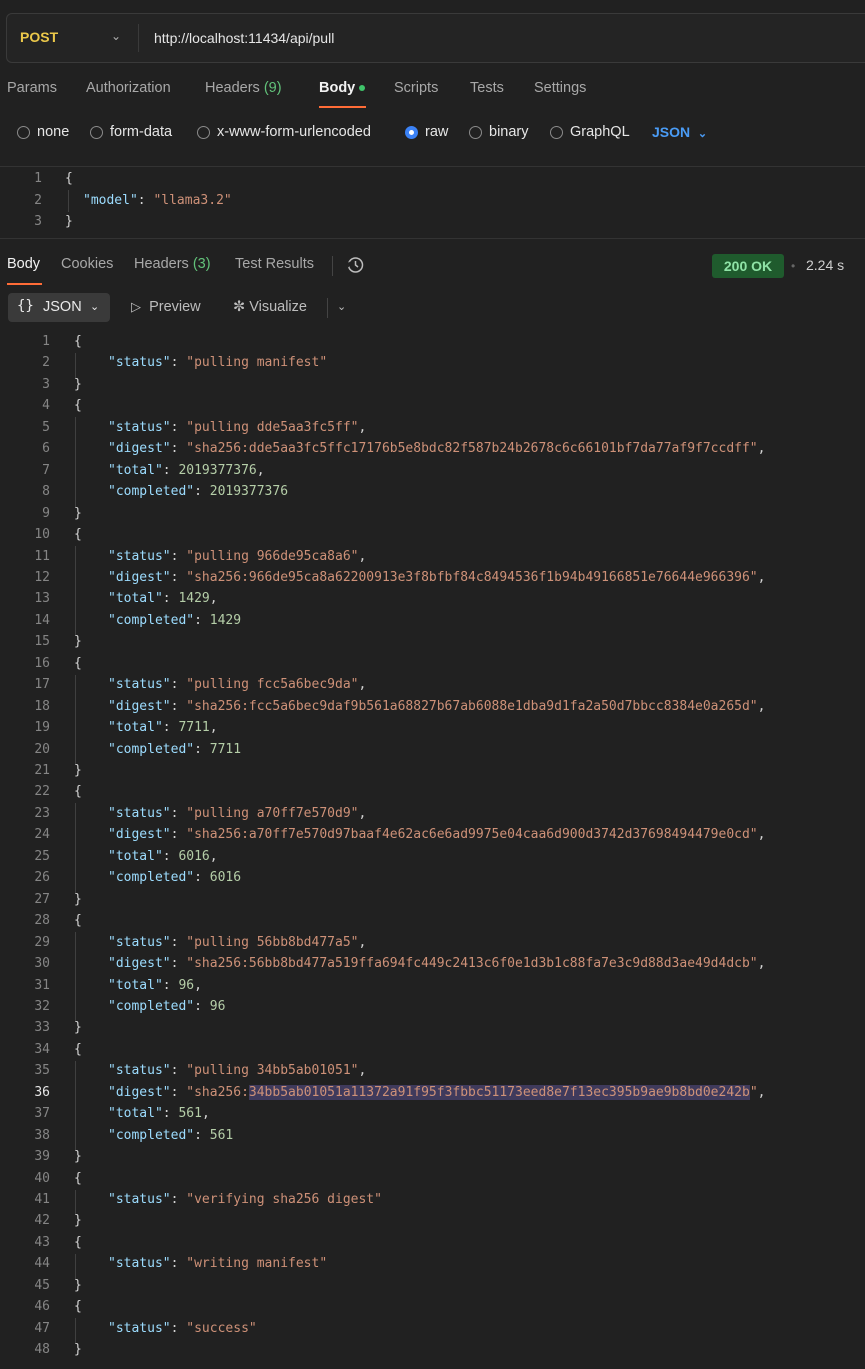  What do you see at coordinates (25, 306) in the screenshot?
I see `braces-icon: {}` at bounding box center [25, 306].